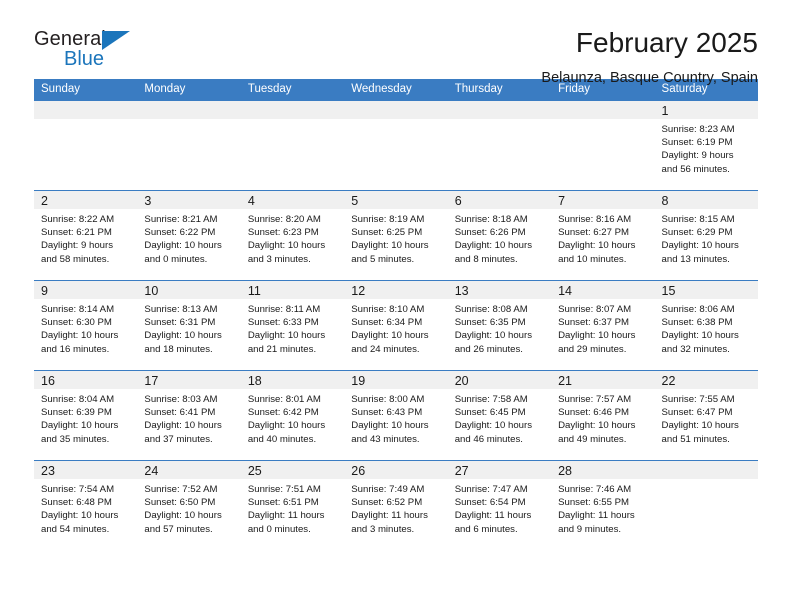  Describe the element at coordinates (78, 489) in the screenshot. I see `sunrise-time: Sunrise: 7:54 AM` at that location.